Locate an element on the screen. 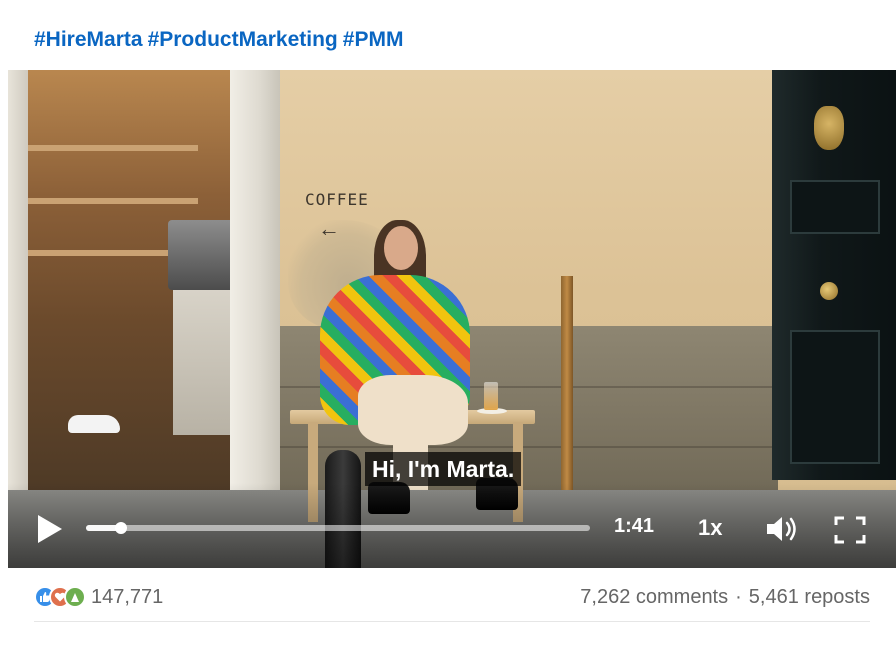 Image resolution: width=896 pixels, height=652 pixels. comments-count-link: 7,262 comments is located at coordinates (654, 597).